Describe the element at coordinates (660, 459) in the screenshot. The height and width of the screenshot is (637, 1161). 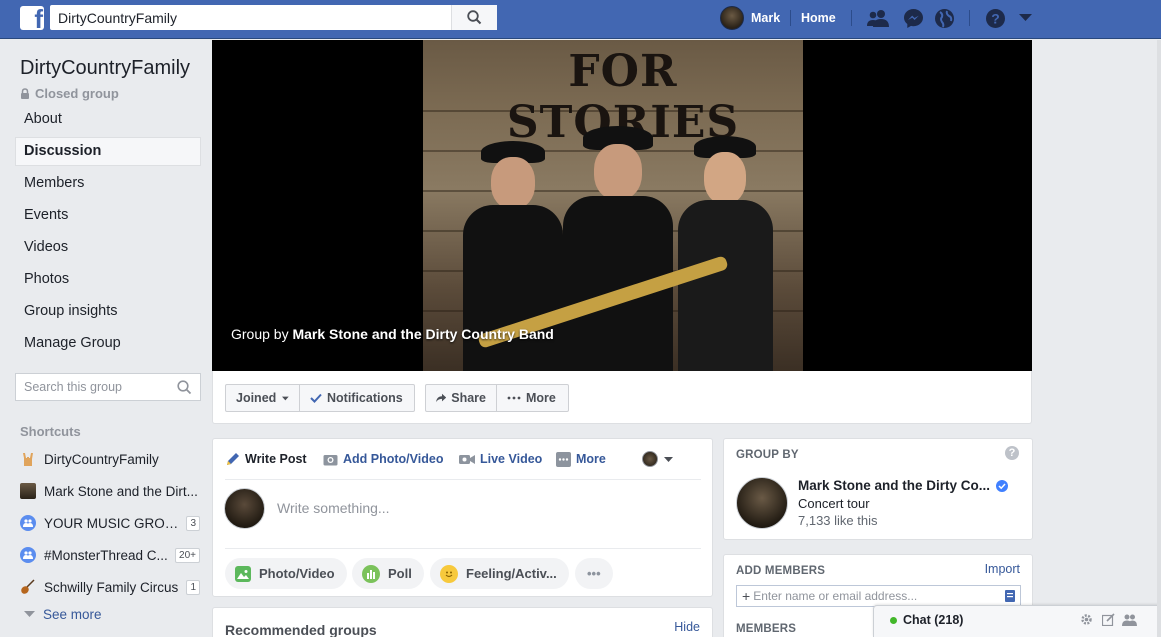
I see `post-as-selector` at that location.